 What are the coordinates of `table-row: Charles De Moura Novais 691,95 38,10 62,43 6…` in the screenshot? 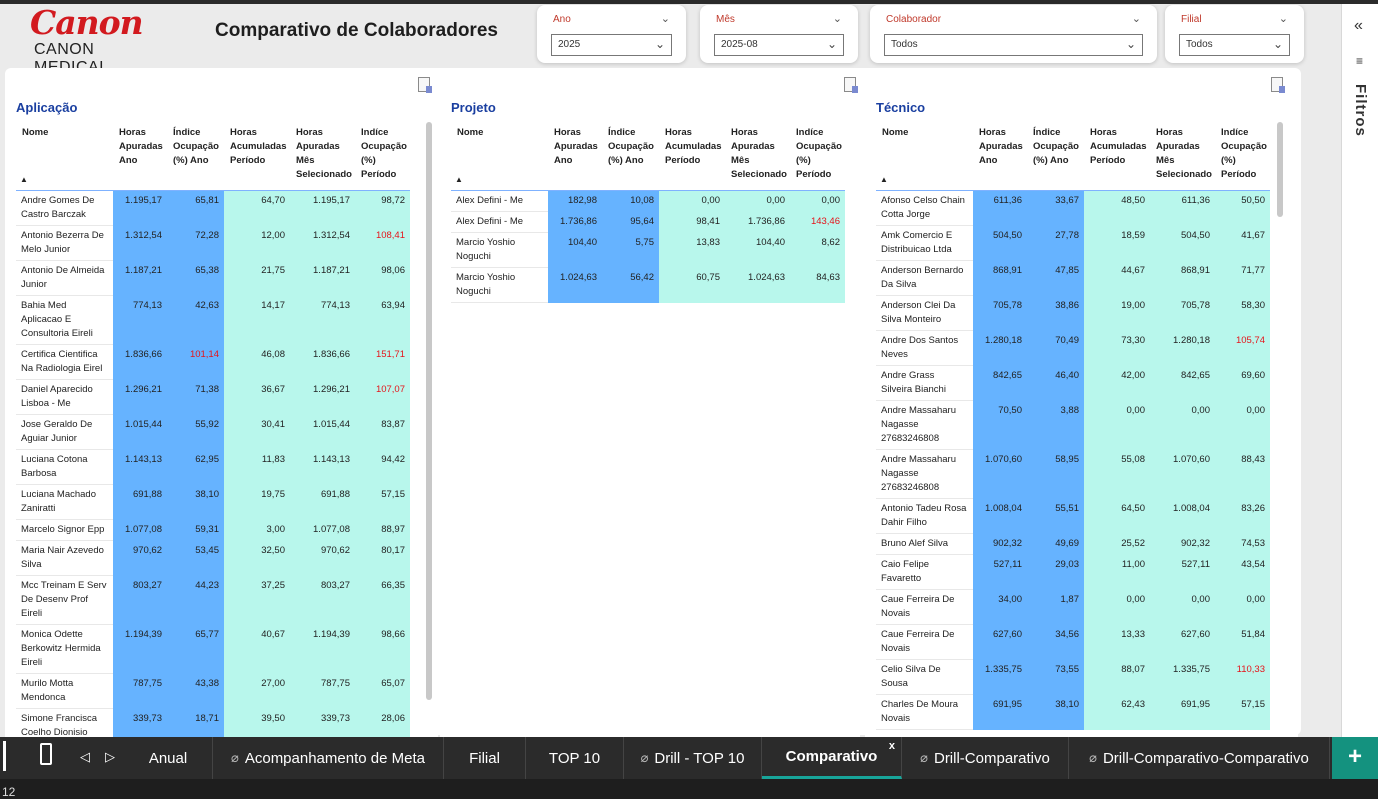 It's located at (1073, 712).